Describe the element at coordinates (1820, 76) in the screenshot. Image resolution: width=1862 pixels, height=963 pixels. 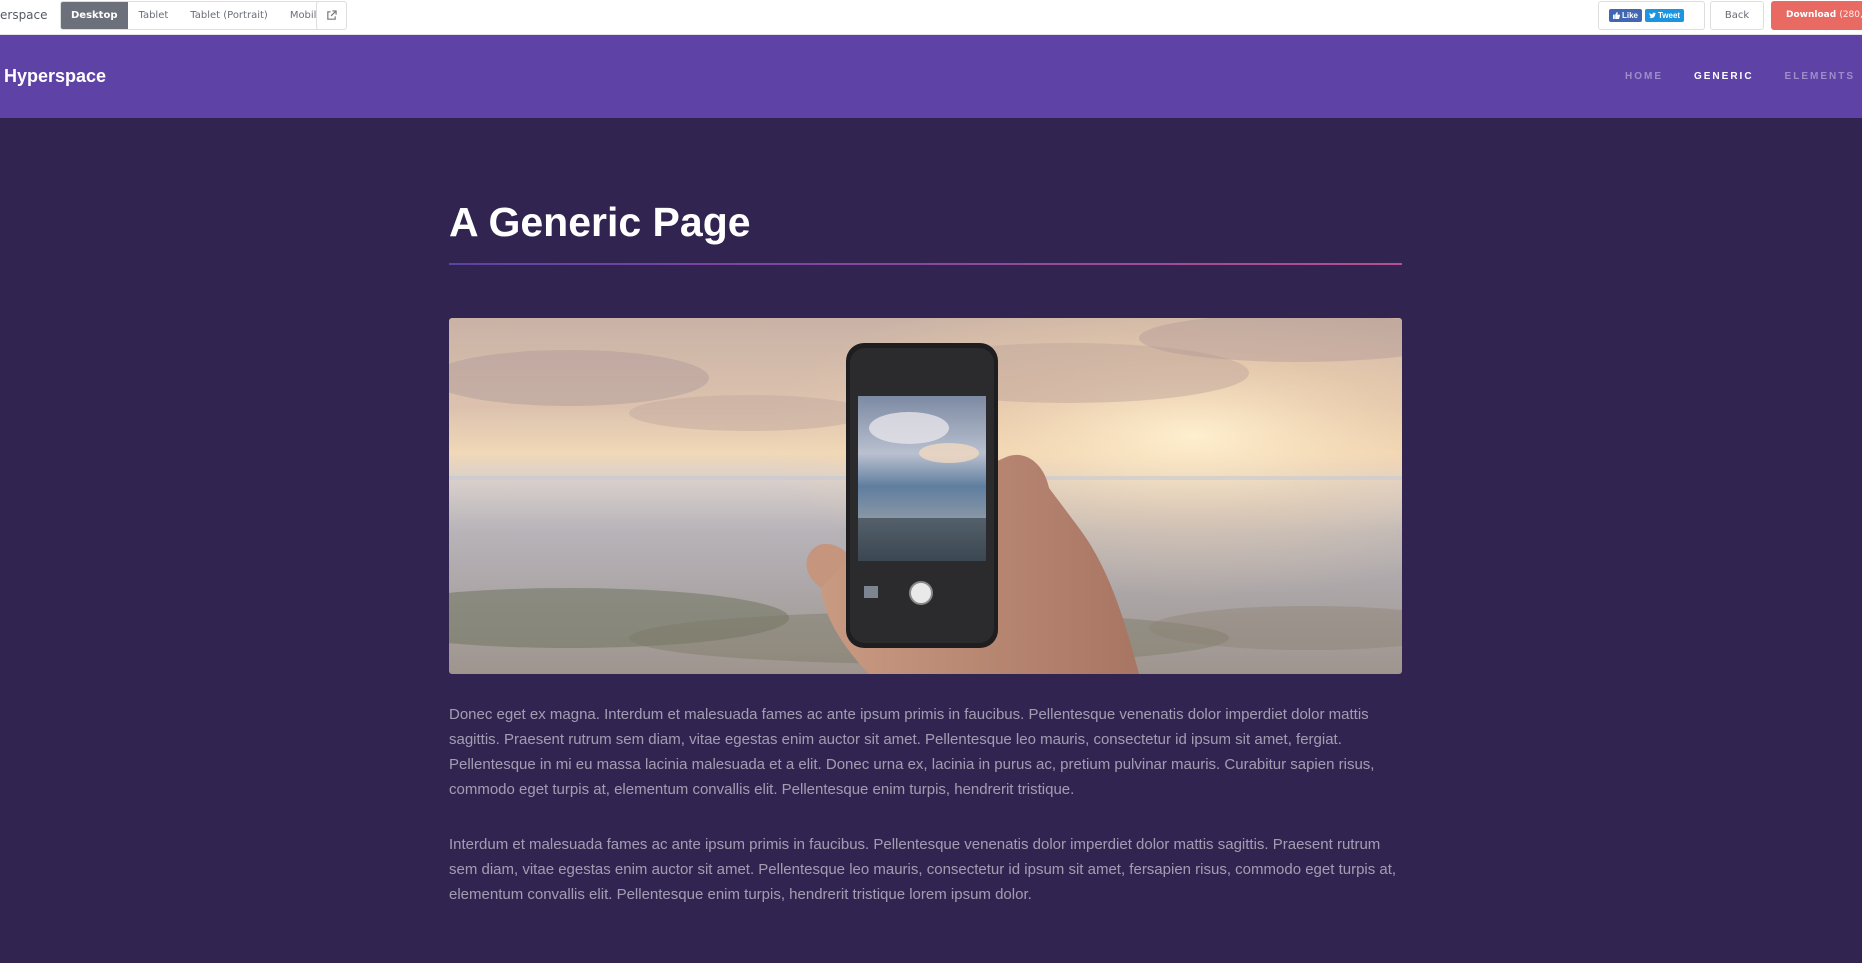
I see `nav-elements-link: Elements` at that location.